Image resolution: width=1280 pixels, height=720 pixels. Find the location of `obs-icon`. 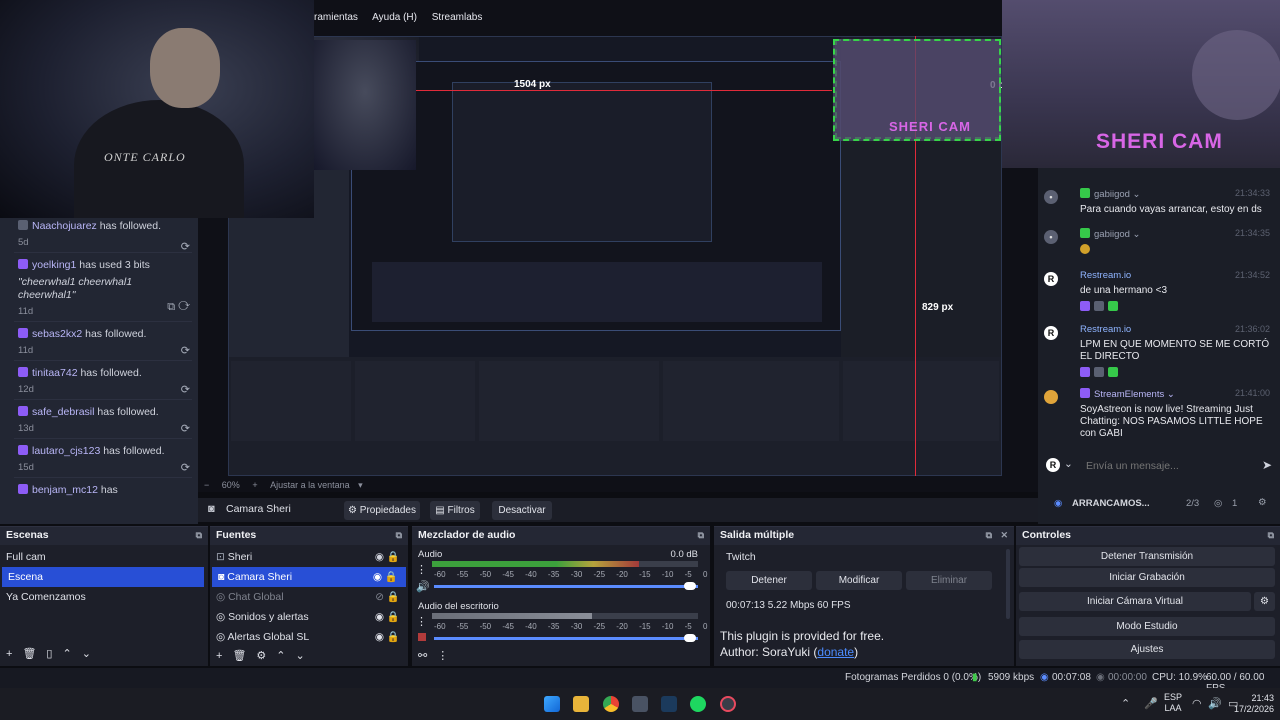

obs-icon is located at coordinates (728, 704).